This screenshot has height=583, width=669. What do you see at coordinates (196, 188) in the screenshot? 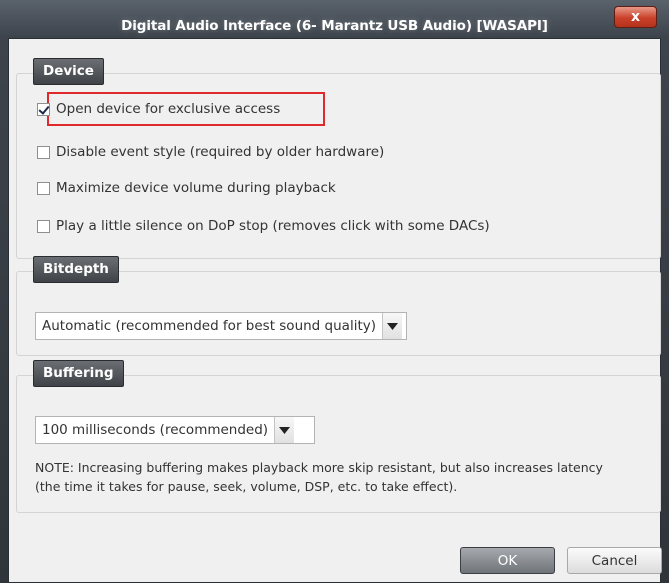
I see `maximize-volume-label: Maximize device volume during playback` at bounding box center [196, 188].